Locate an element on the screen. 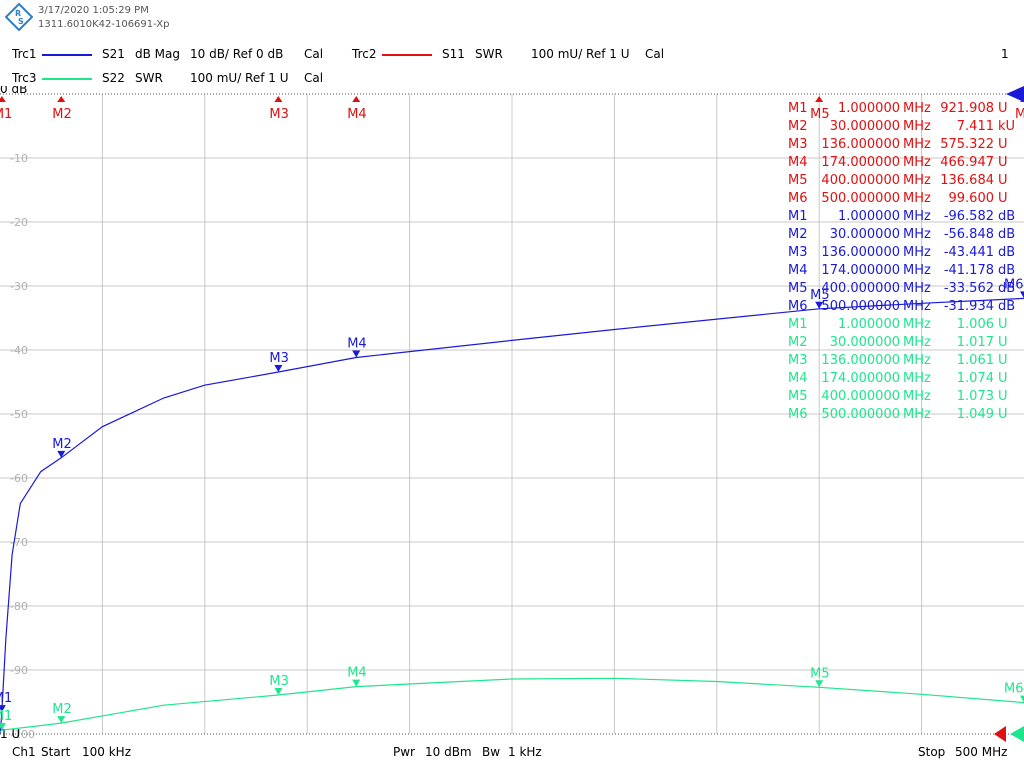 Image resolution: width=1024 pixels, height=768 pixels. marker-trc3-m3 is located at coordinates (278, 691).